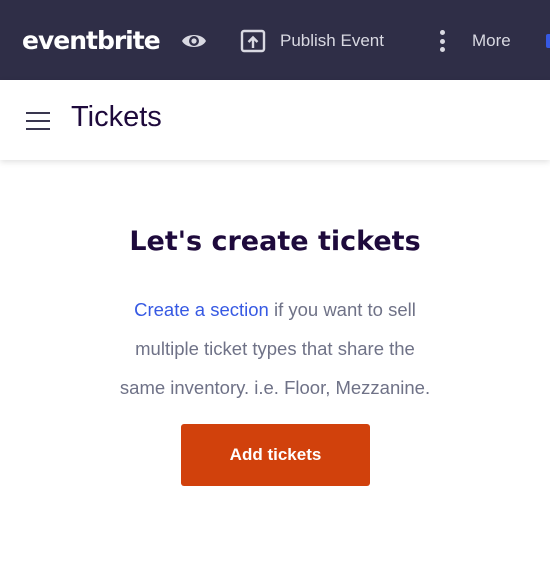 The height and width of the screenshot is (566, 550). I want to click on description-line-2: multiple ticket types that share the, so click(275, 348).